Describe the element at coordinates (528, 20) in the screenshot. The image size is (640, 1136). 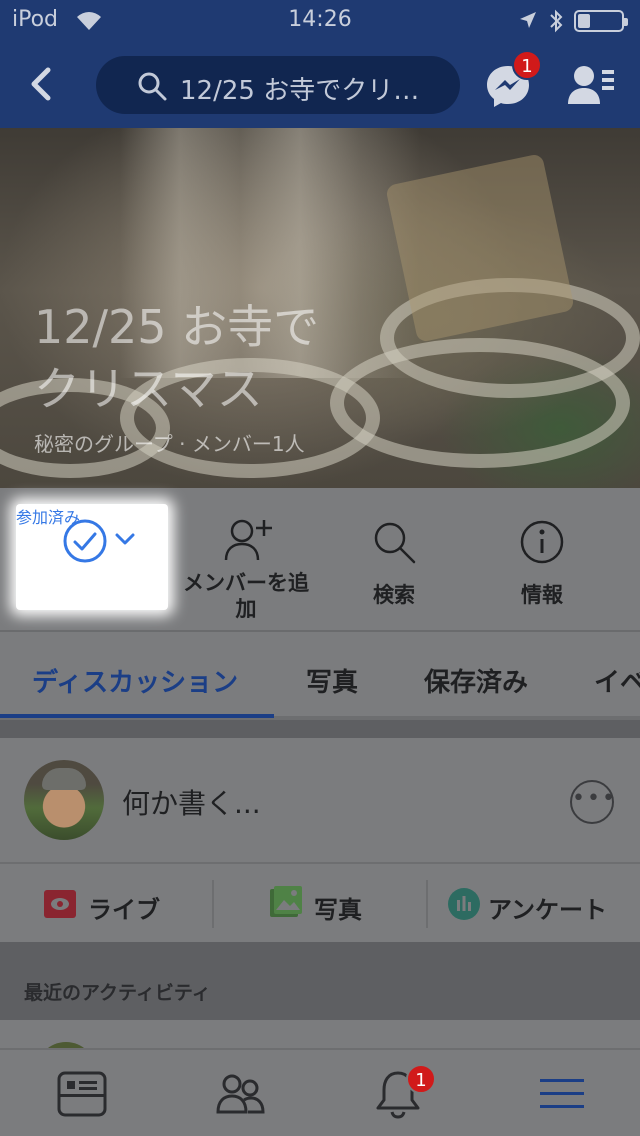
I see `location-icon` at that location.